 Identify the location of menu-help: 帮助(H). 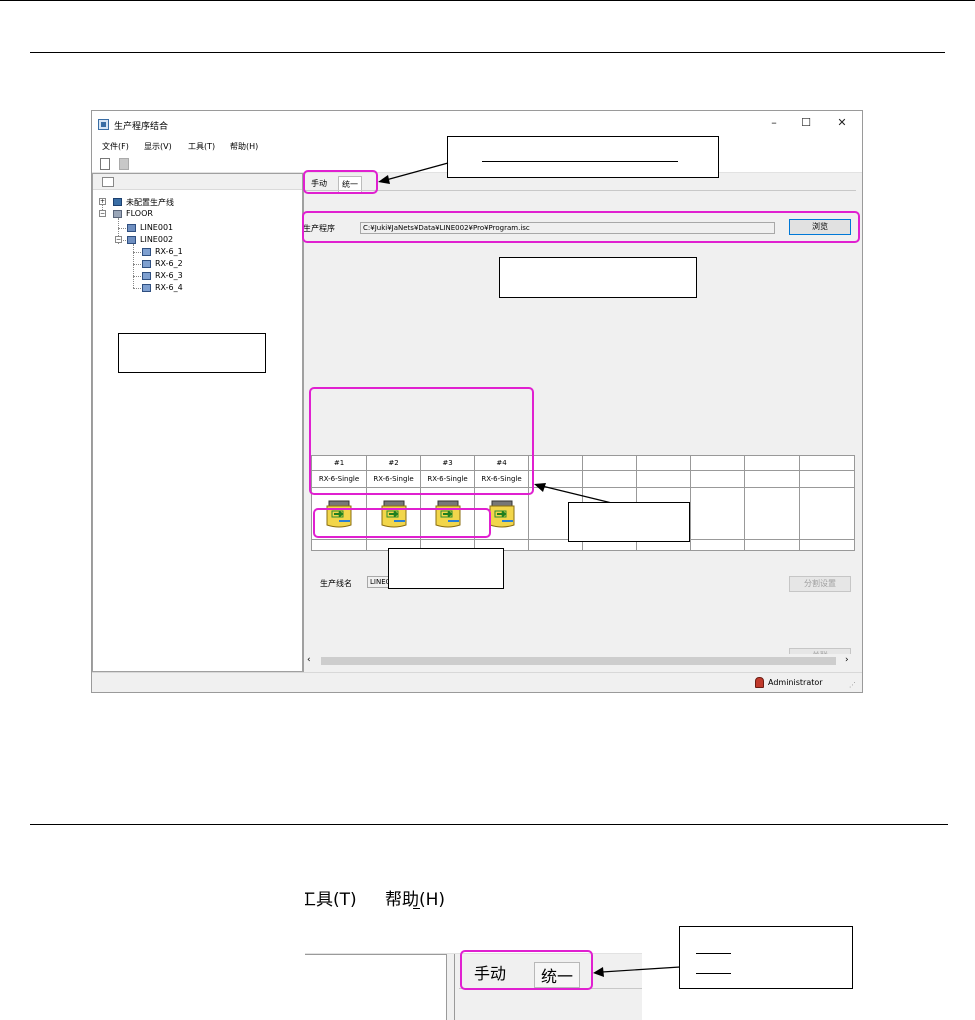
(244, 146).